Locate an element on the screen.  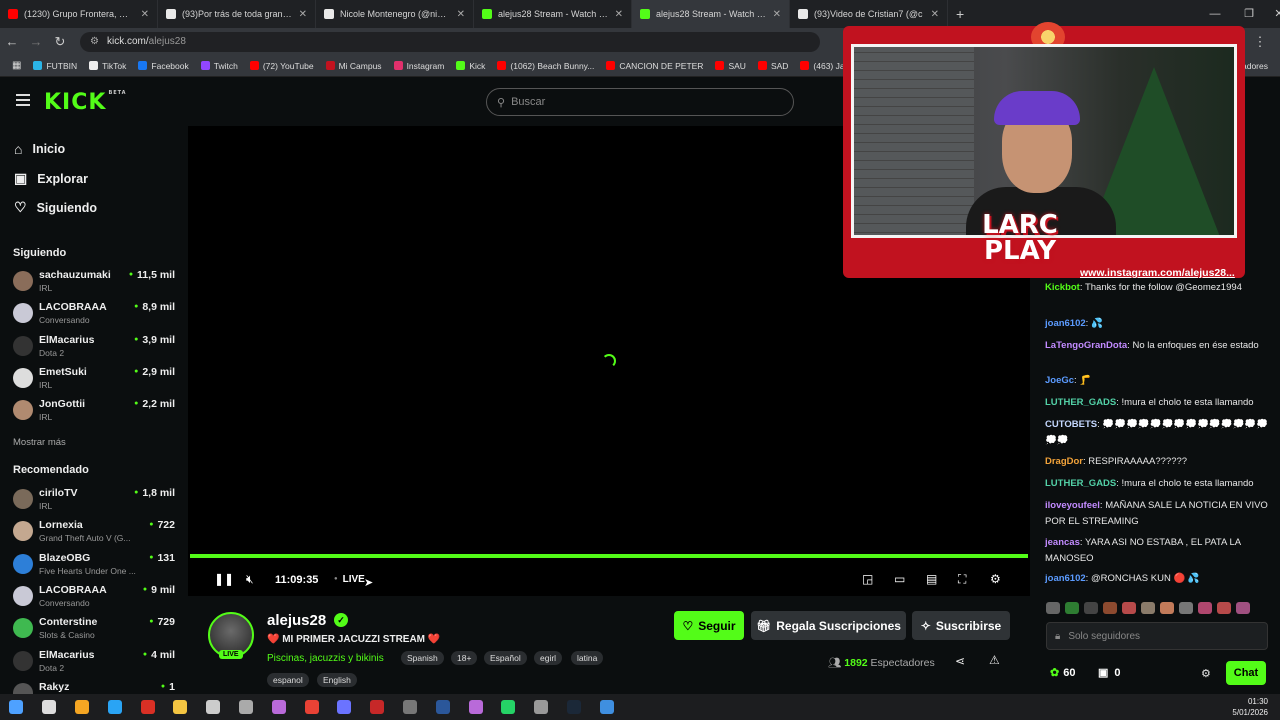
sidebar-channel: ElMacariusDota 2 4 mil is located at coordinates (94, 662).